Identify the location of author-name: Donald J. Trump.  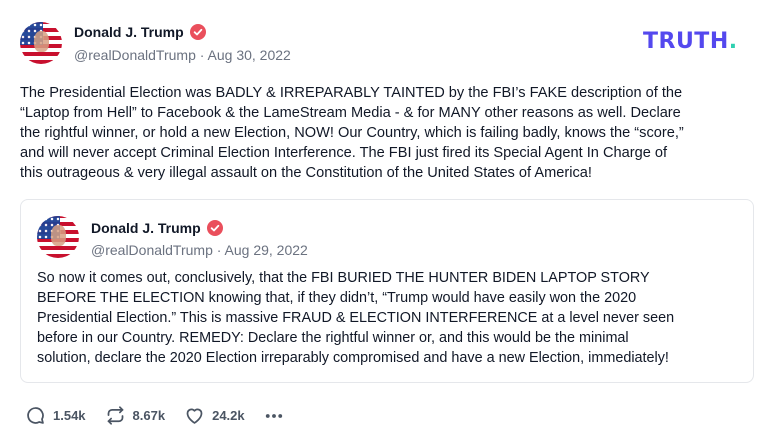
(129, 32).